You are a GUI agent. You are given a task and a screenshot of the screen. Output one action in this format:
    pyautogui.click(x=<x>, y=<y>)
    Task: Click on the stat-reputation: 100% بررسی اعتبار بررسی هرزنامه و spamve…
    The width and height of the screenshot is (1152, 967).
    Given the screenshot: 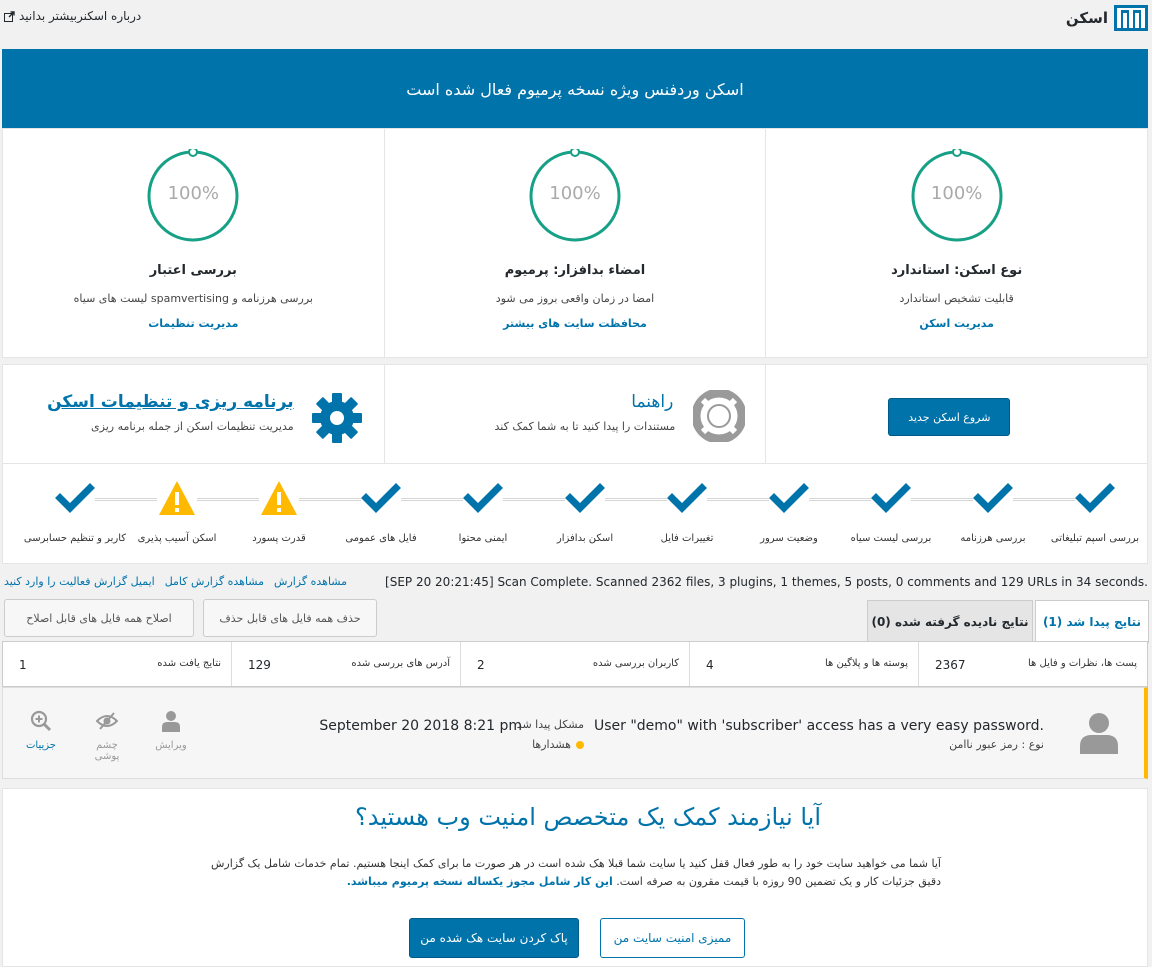 What is the action you would take?
    pyautogui.click(x=193, y=243)
    